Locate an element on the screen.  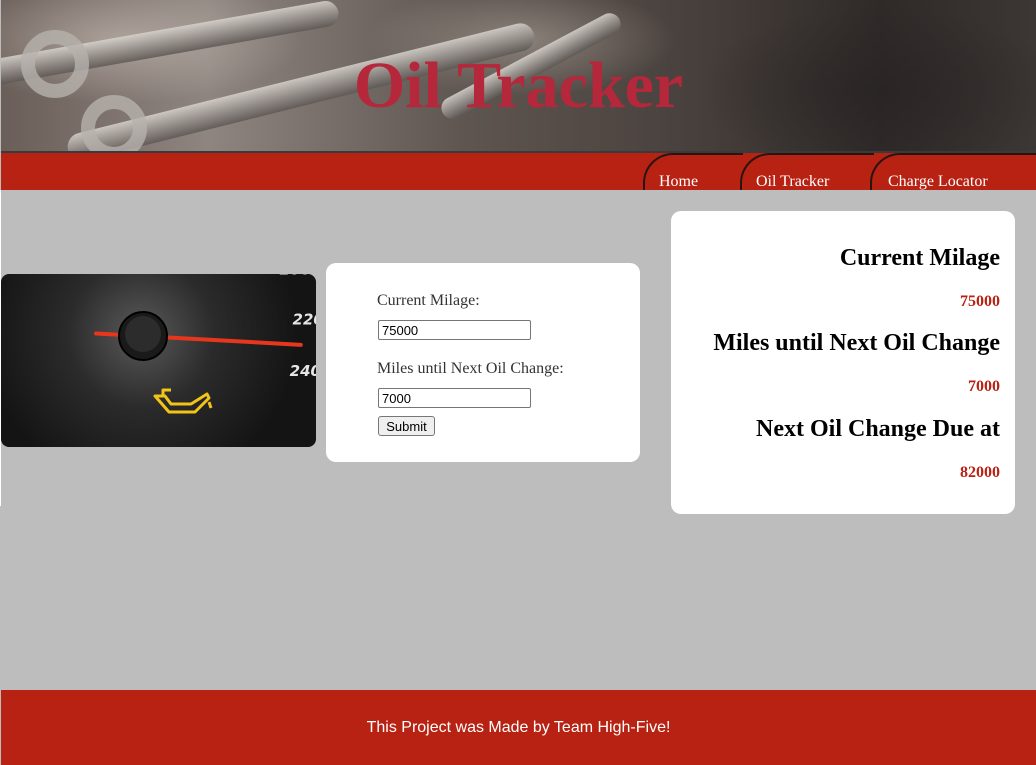
nav-item-label: Oil Tracker is located at coordinates (793, 181).